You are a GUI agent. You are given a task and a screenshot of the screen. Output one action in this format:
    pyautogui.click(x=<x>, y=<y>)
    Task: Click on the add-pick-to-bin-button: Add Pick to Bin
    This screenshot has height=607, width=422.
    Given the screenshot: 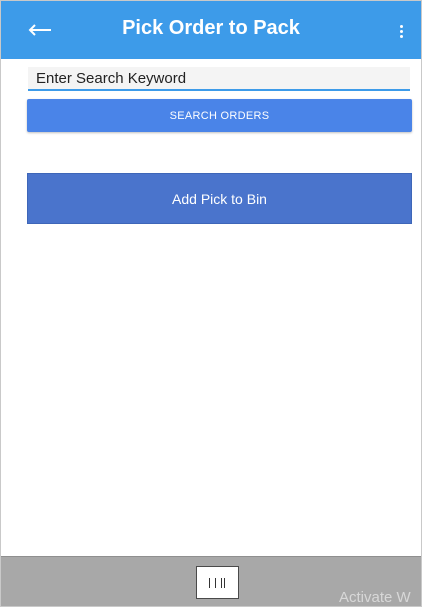 What is the action you would take?
    pyautogui.click(x=219, y=198)
    